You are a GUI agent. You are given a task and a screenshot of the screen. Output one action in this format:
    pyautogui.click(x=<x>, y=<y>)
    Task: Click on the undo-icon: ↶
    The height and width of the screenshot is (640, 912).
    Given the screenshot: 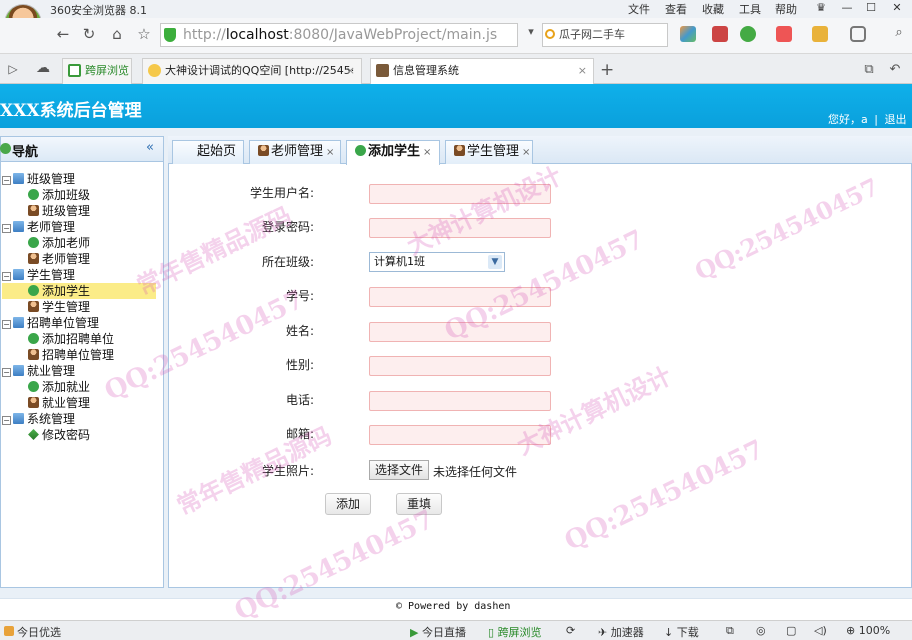 What is the action you would take?
    pyautogui.click(x=895, y=69)
    